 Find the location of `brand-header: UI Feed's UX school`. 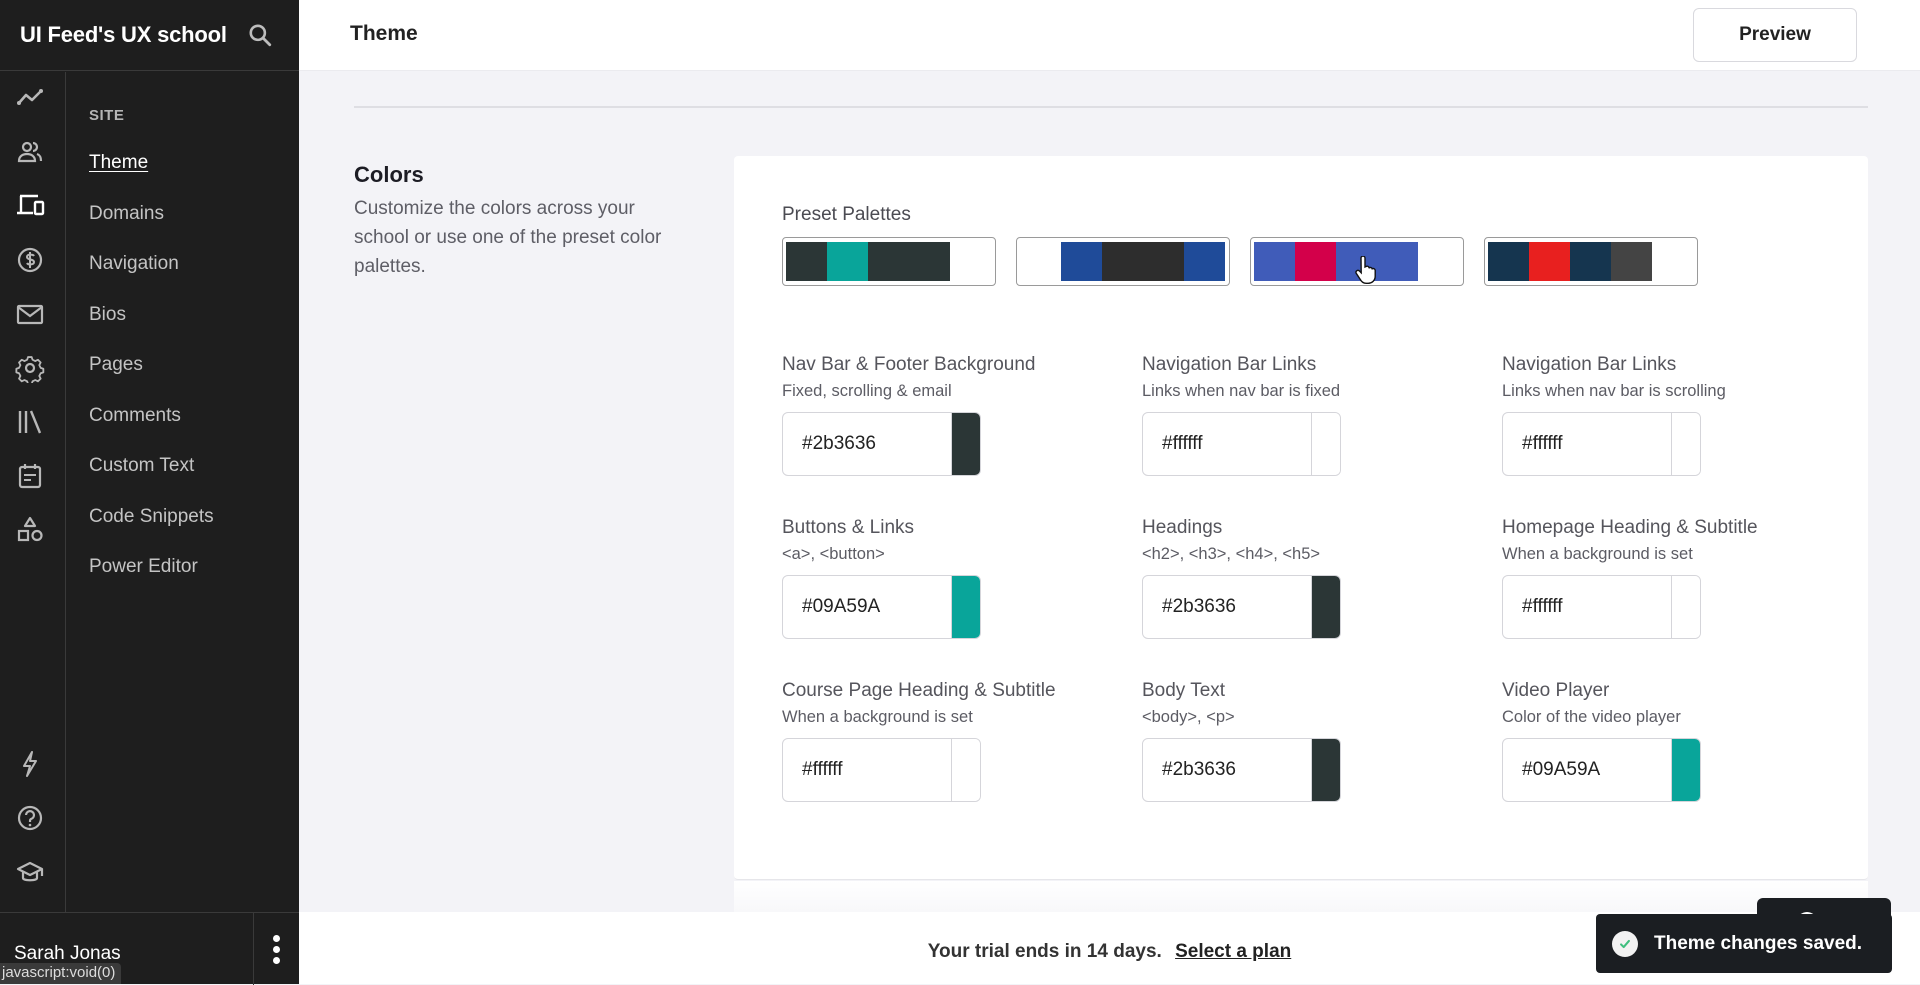

brand-header: UI Feed's UX school is located at coordinates (149, 35).